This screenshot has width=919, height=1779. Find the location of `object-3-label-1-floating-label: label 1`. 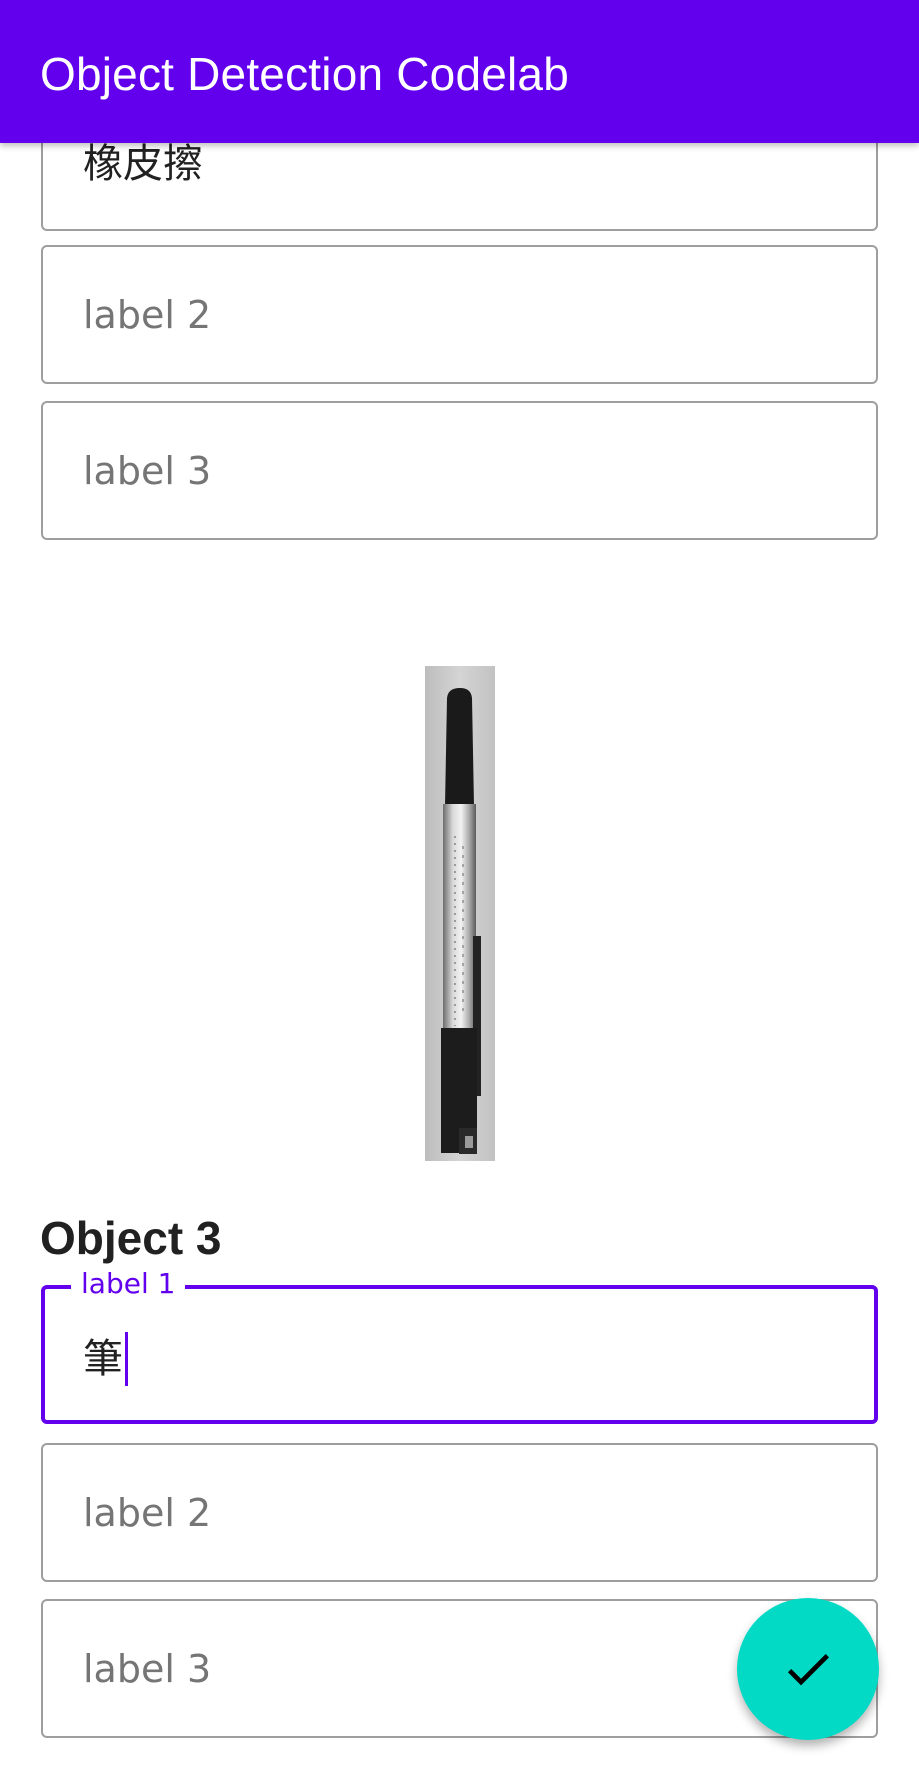

object-3-label-1-floating-label: label 1 is located at coordinates (128, 1284).